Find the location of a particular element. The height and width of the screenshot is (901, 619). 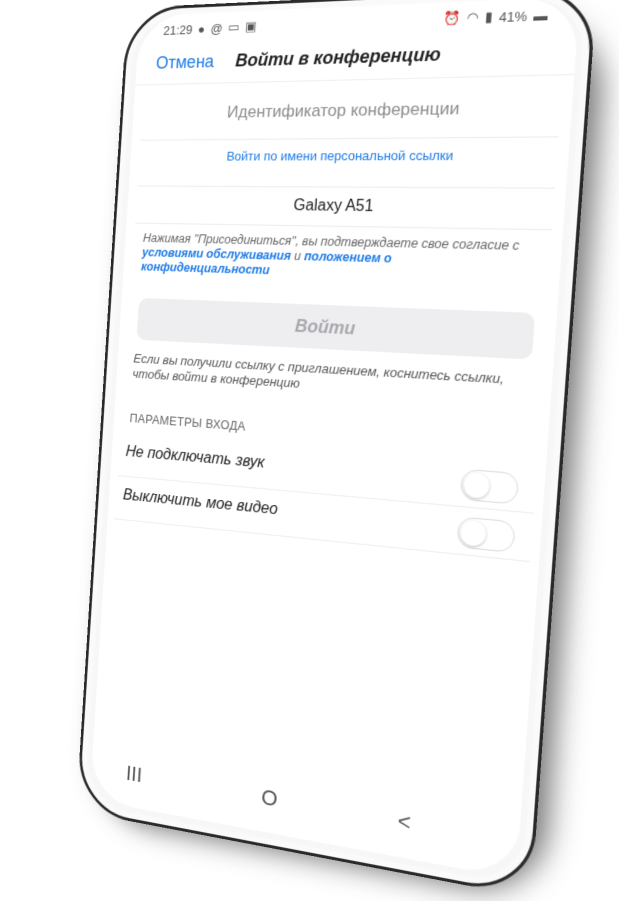

message-icon: ▭ is located at coordinates (234, 27).